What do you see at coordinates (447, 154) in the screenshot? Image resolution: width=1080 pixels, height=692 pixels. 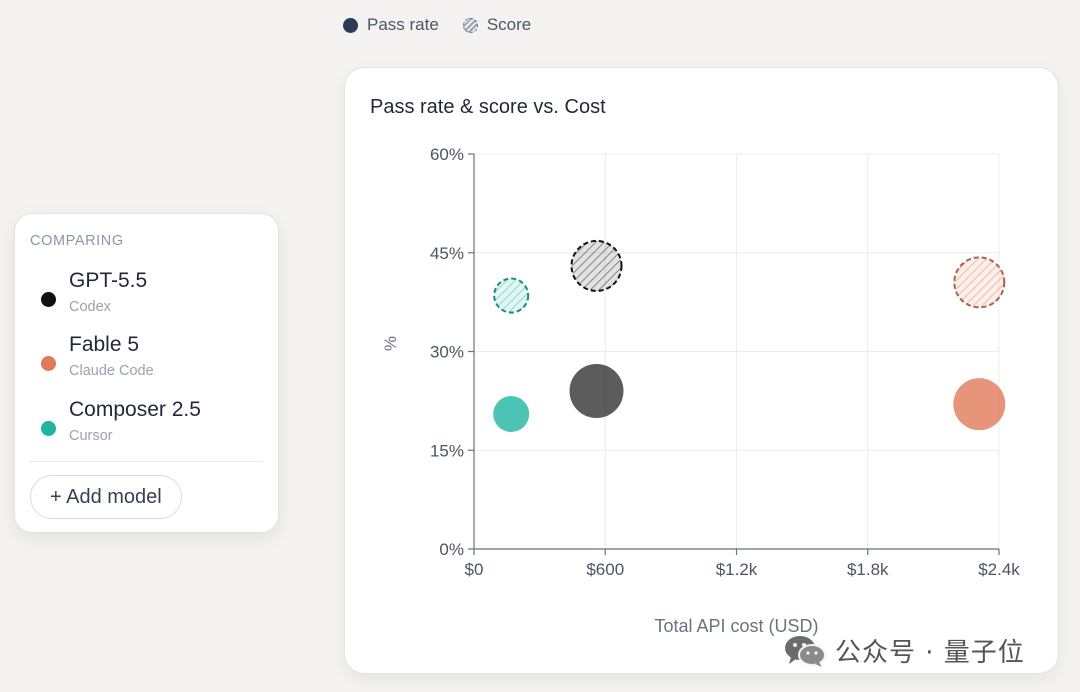 I see `y-tick-label: 60%` at bounding box center [447, 154].